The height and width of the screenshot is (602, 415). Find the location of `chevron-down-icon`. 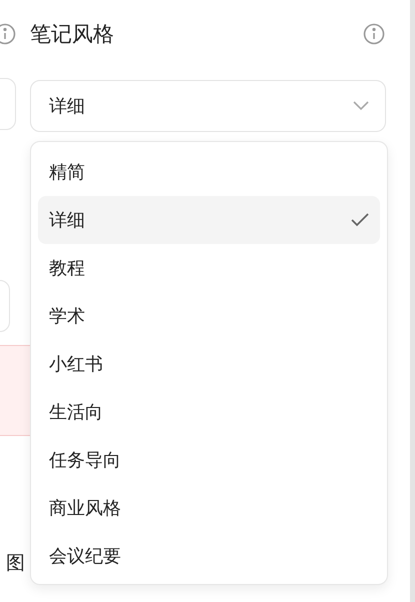

chevron-down-icon is located at coordinates (361, 106).